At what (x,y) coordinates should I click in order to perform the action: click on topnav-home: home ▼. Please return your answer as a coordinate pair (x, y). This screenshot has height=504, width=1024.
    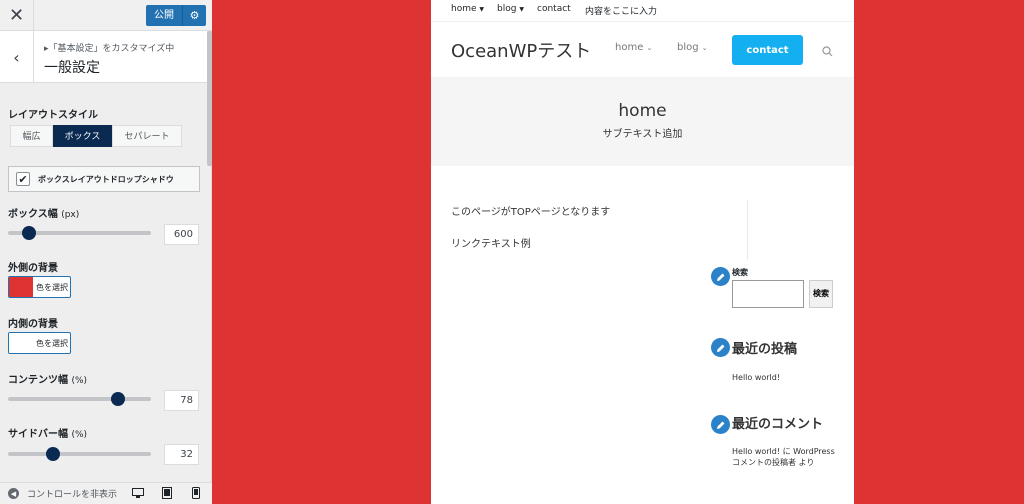
    Looking at the image, I should click on (467, 9).